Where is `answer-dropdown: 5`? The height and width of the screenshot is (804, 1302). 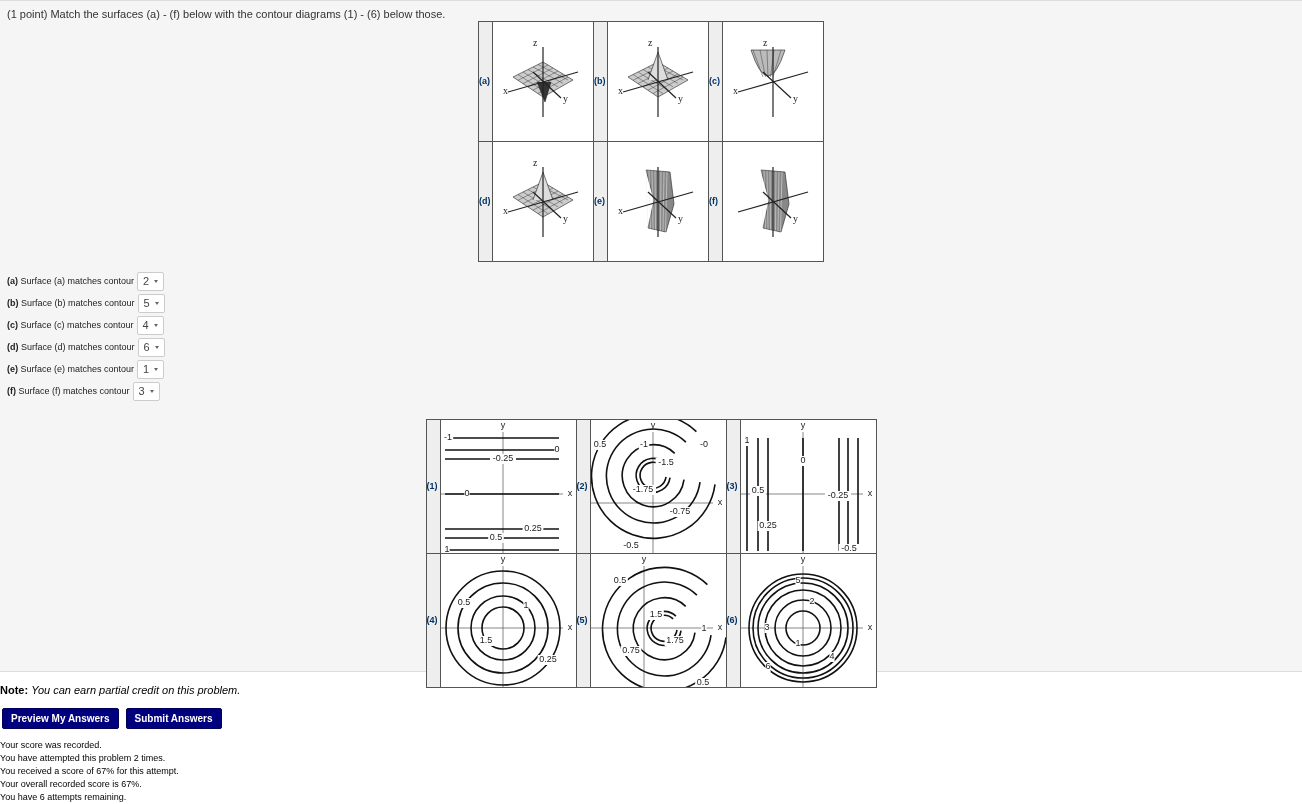
answer-dropdown: 5 is located at coordinates (151, 303).